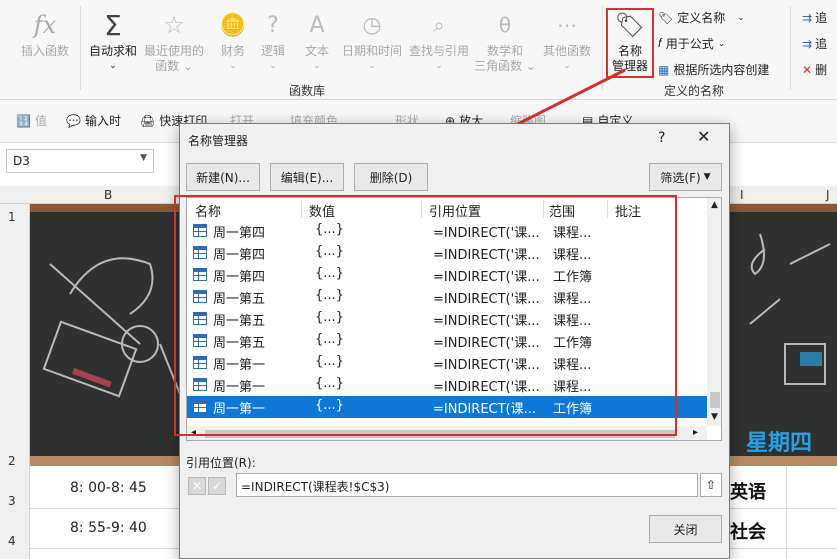  Describe the element at coordinates (666, 17) in the screenshot. I see `tag-small-icon: 🏷` at that location.